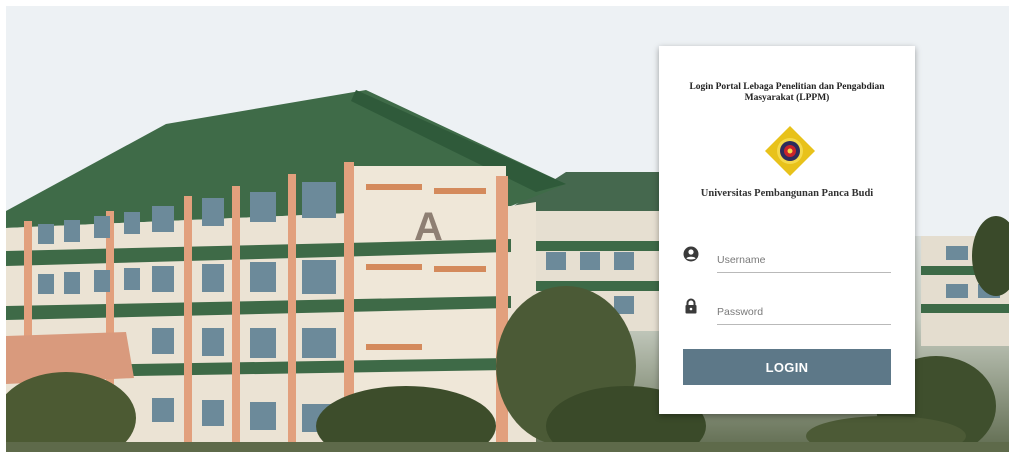 The width and height of the screenshot is (1009, 452). I want to click on lock-icon, so click(691, 306).